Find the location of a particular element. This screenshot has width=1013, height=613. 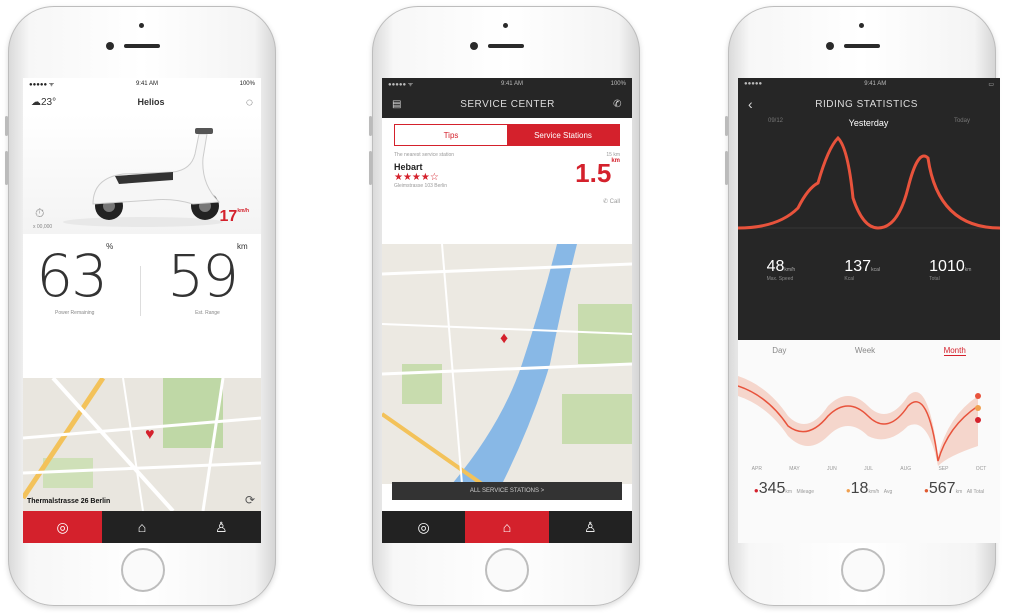

metric-calories: 137kcal Kcal is located at coordinates (862, 270).